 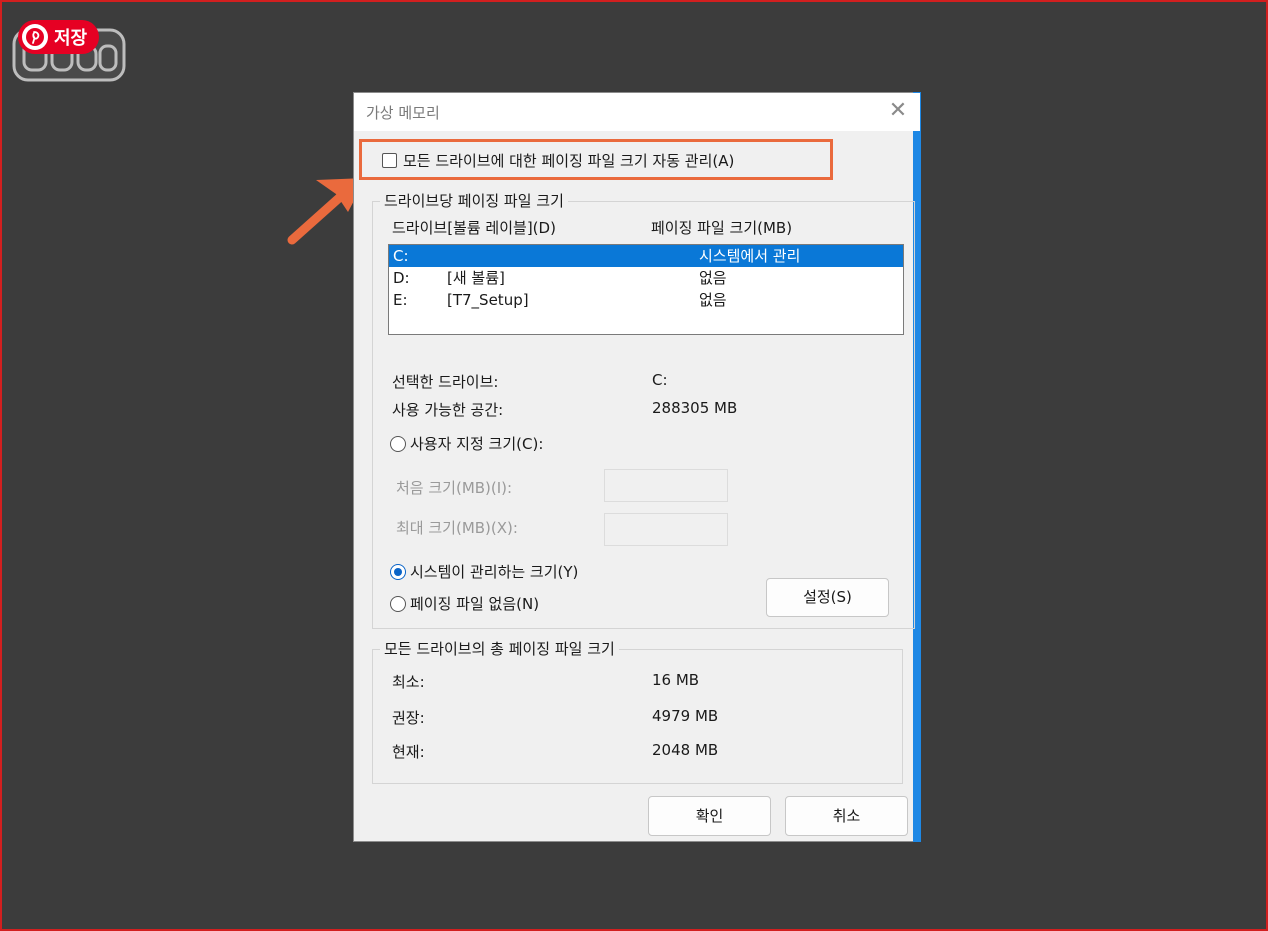 I want to click on drive-column-header: 드라이브[볼륨 레이블](D), so click(x=474, y=228).